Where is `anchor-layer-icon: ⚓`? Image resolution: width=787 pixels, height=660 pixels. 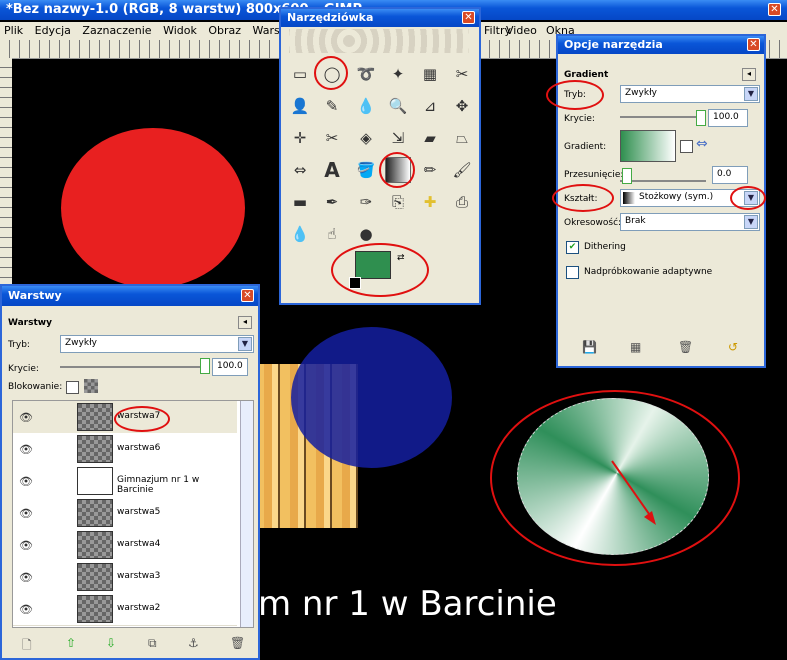 anchor-layer-icon: ⚓ is located at coordinates (193, 643).